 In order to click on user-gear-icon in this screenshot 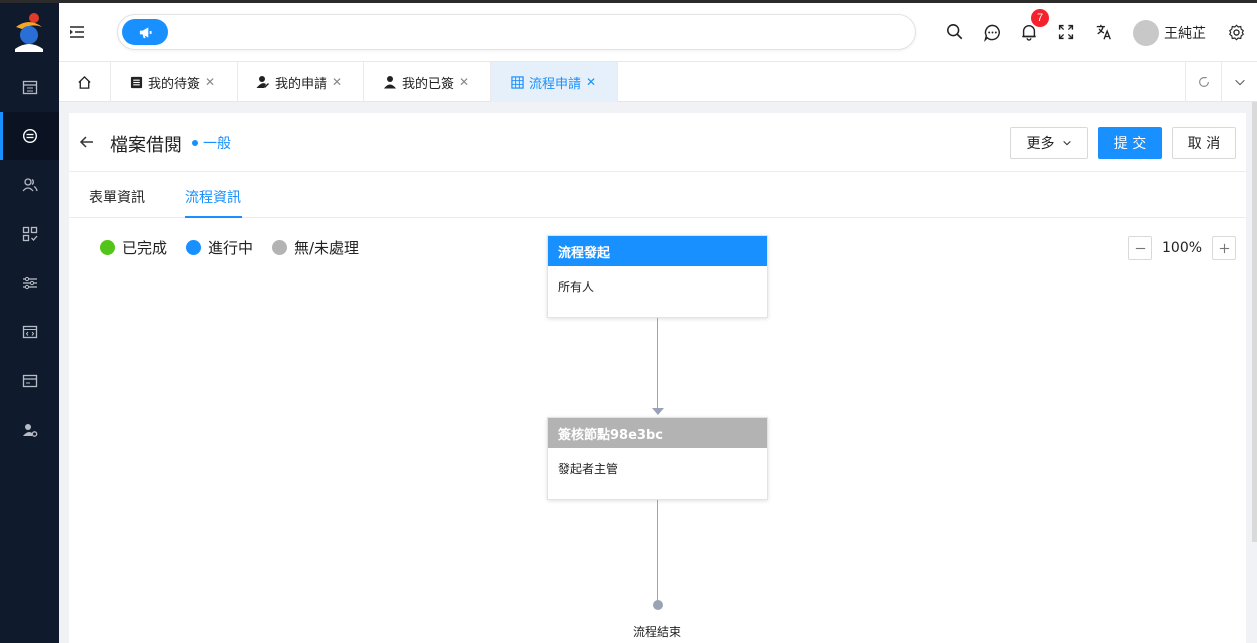, I will do `click(29, 430)`.